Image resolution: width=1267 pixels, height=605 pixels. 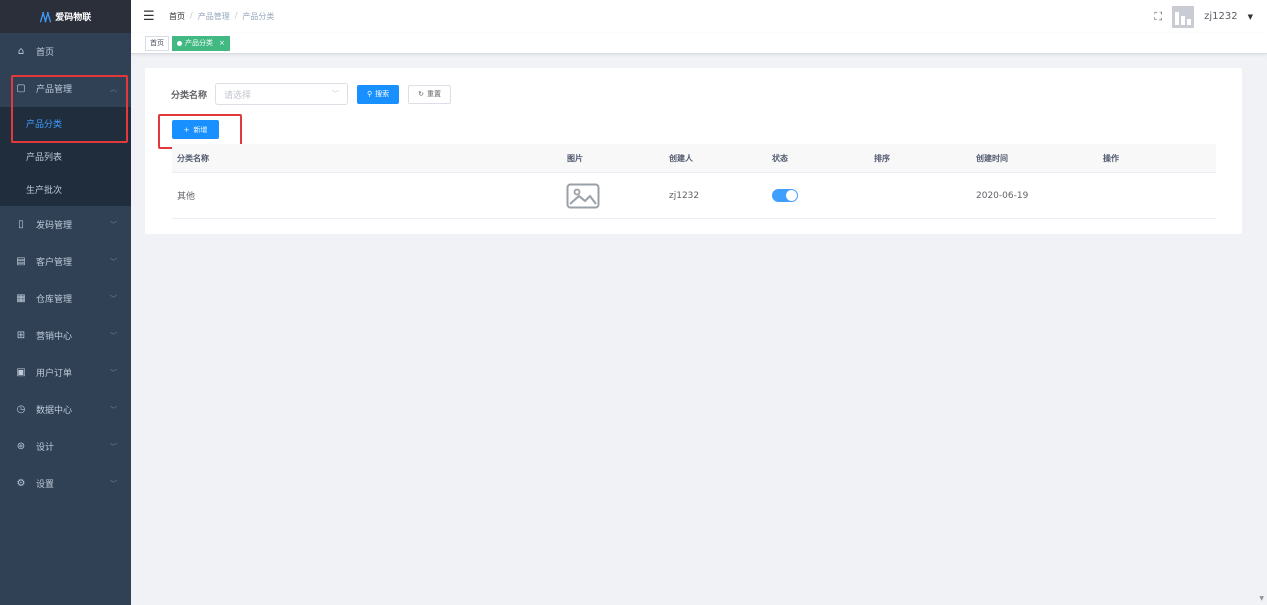 I want to click on breadcrumb-item: 产品分类, so click(x=258, y=16).